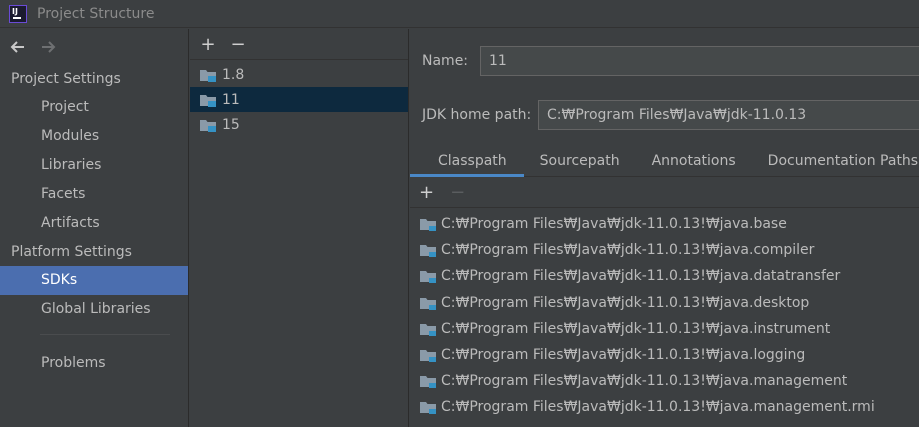 This screenshot has height=427, width=919. Describe the element at coordinates (694, 162) in the screenshot. I see `tab-annotations: Annotations` at that location.